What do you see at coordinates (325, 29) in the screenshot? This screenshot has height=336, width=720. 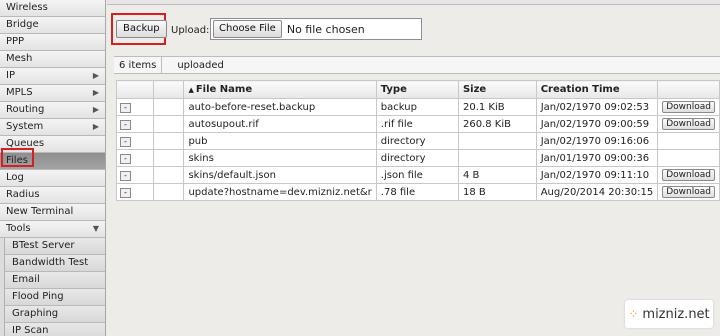 I see `file-status-text: No file chosen` at bounding box center [325, 29].